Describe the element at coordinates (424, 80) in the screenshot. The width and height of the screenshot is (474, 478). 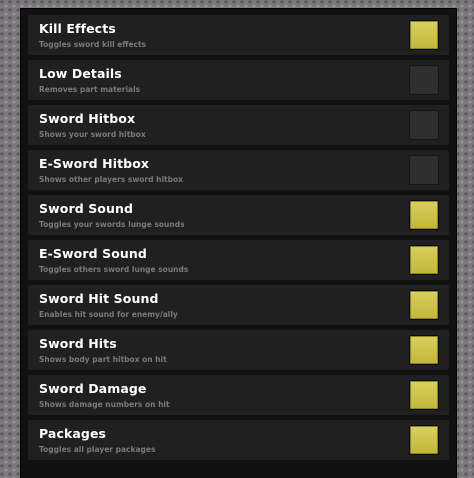
I see `low-details-toggle` at that location.